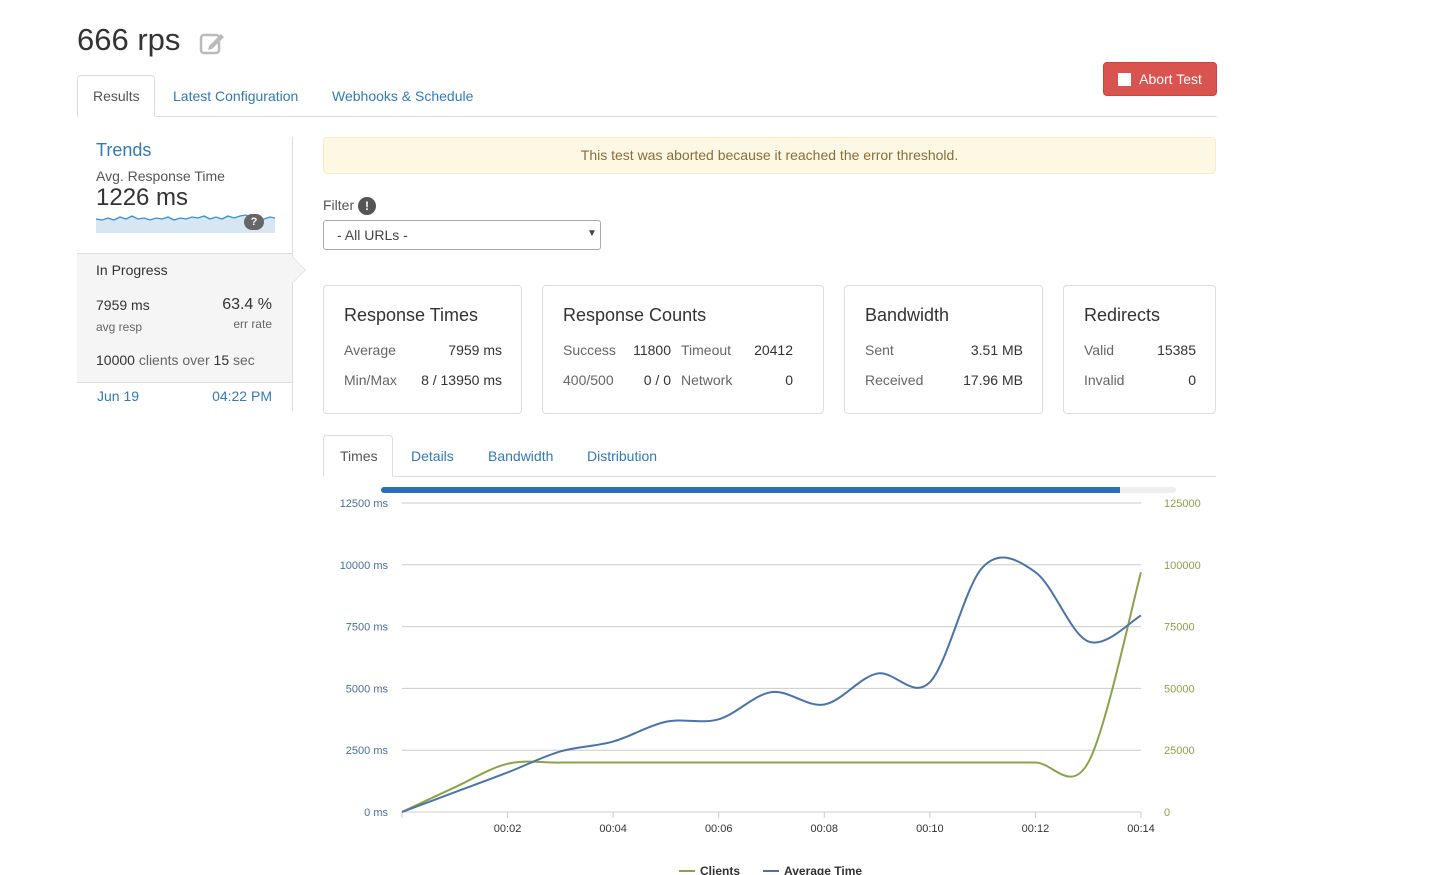  I want to click on tab-distribution-label: Distribution, so click(622, 455).